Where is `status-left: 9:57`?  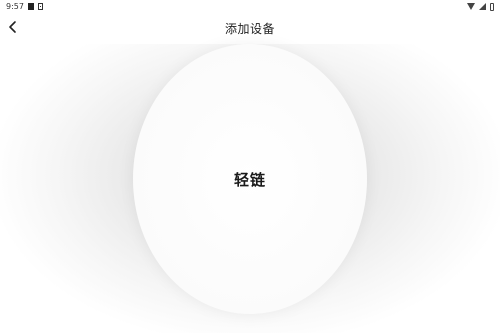 status-left: 9:57 is located at coordinates (24, 6).